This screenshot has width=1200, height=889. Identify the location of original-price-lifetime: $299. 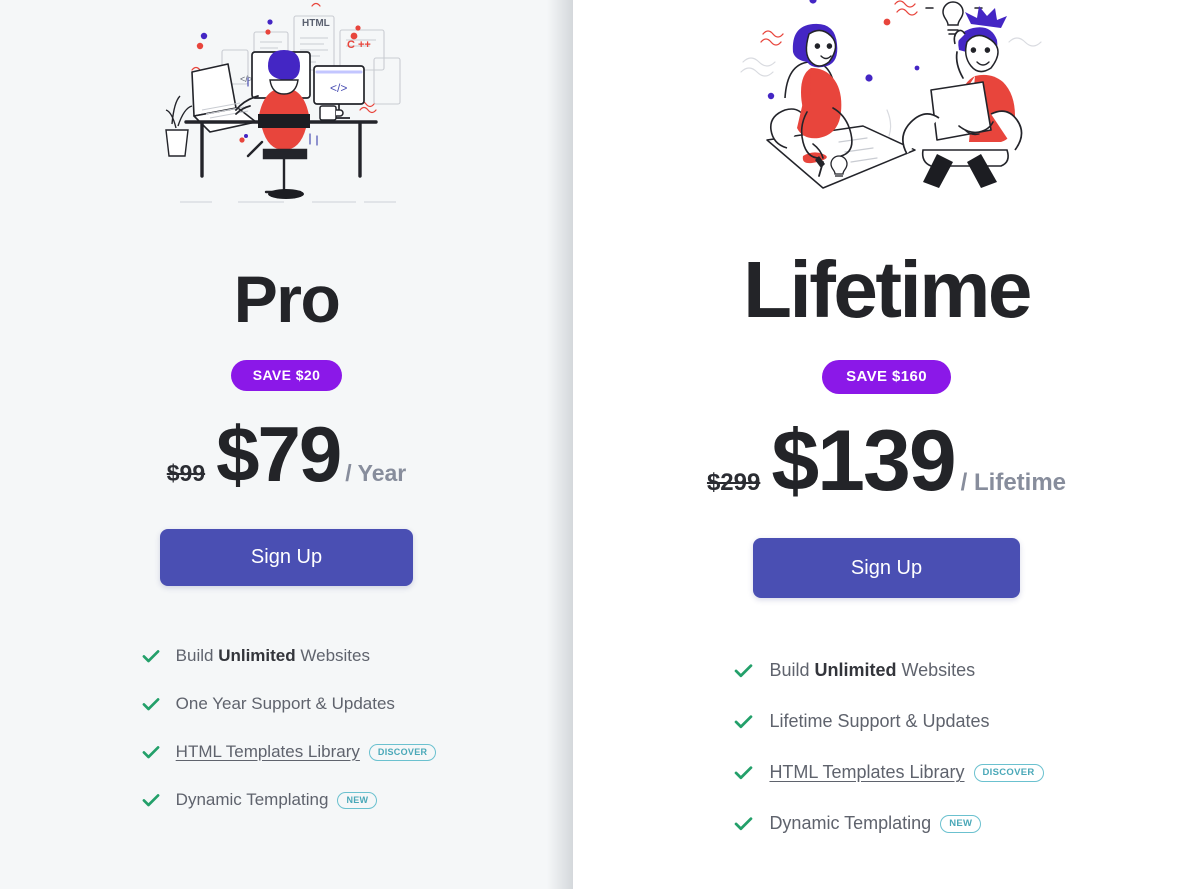
(733, 482).